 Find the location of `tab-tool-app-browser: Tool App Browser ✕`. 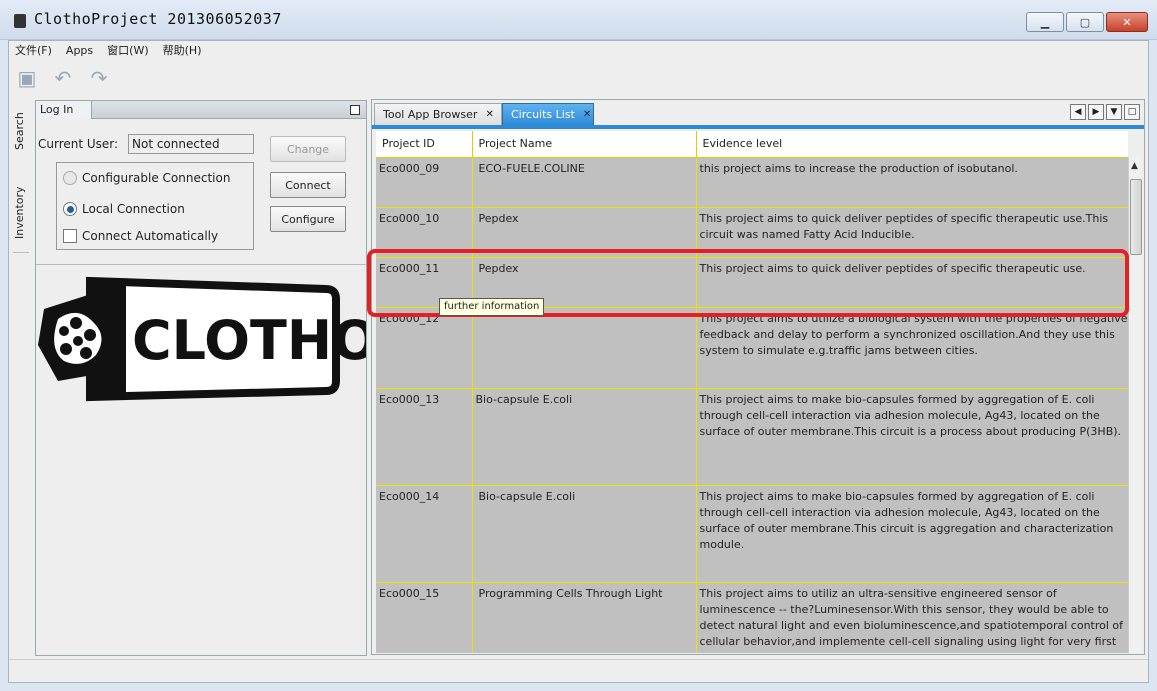

tab-tool-app-browser: Tool App Browser ✕ is located at coordinates (438, 114).